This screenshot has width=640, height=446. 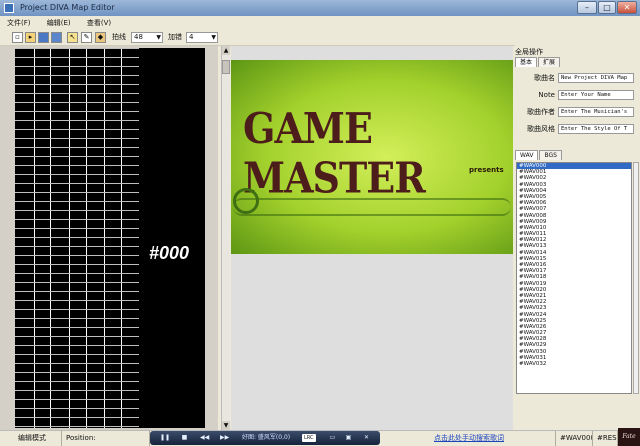 I want to click on stop-icon: ■, so click(x=184, y=438).